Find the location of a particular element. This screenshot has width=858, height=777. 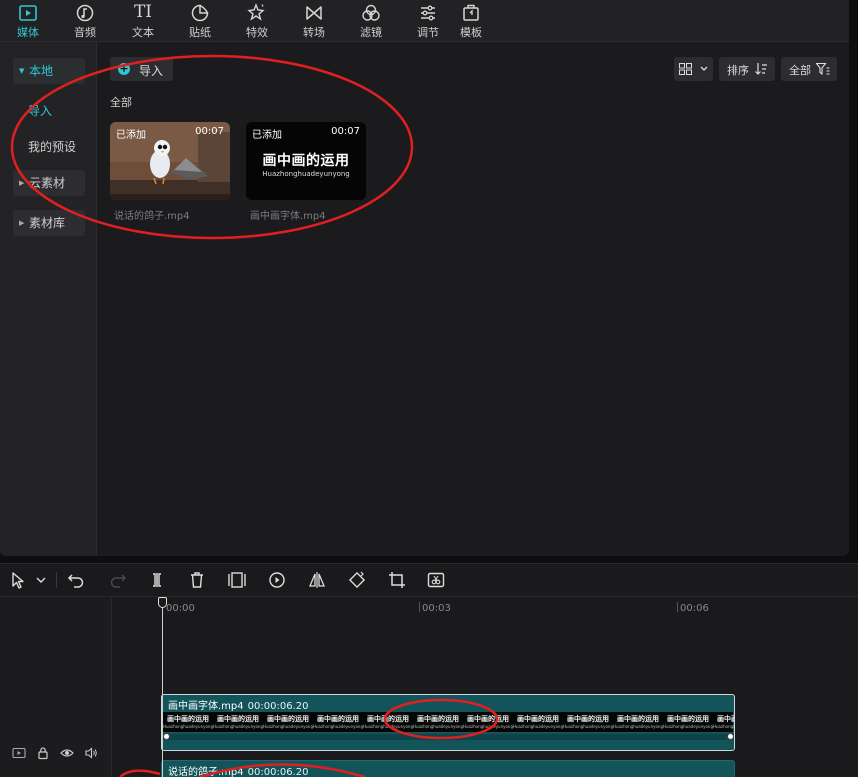

tab-audio: 音频 is located at coordinates (85, 21).